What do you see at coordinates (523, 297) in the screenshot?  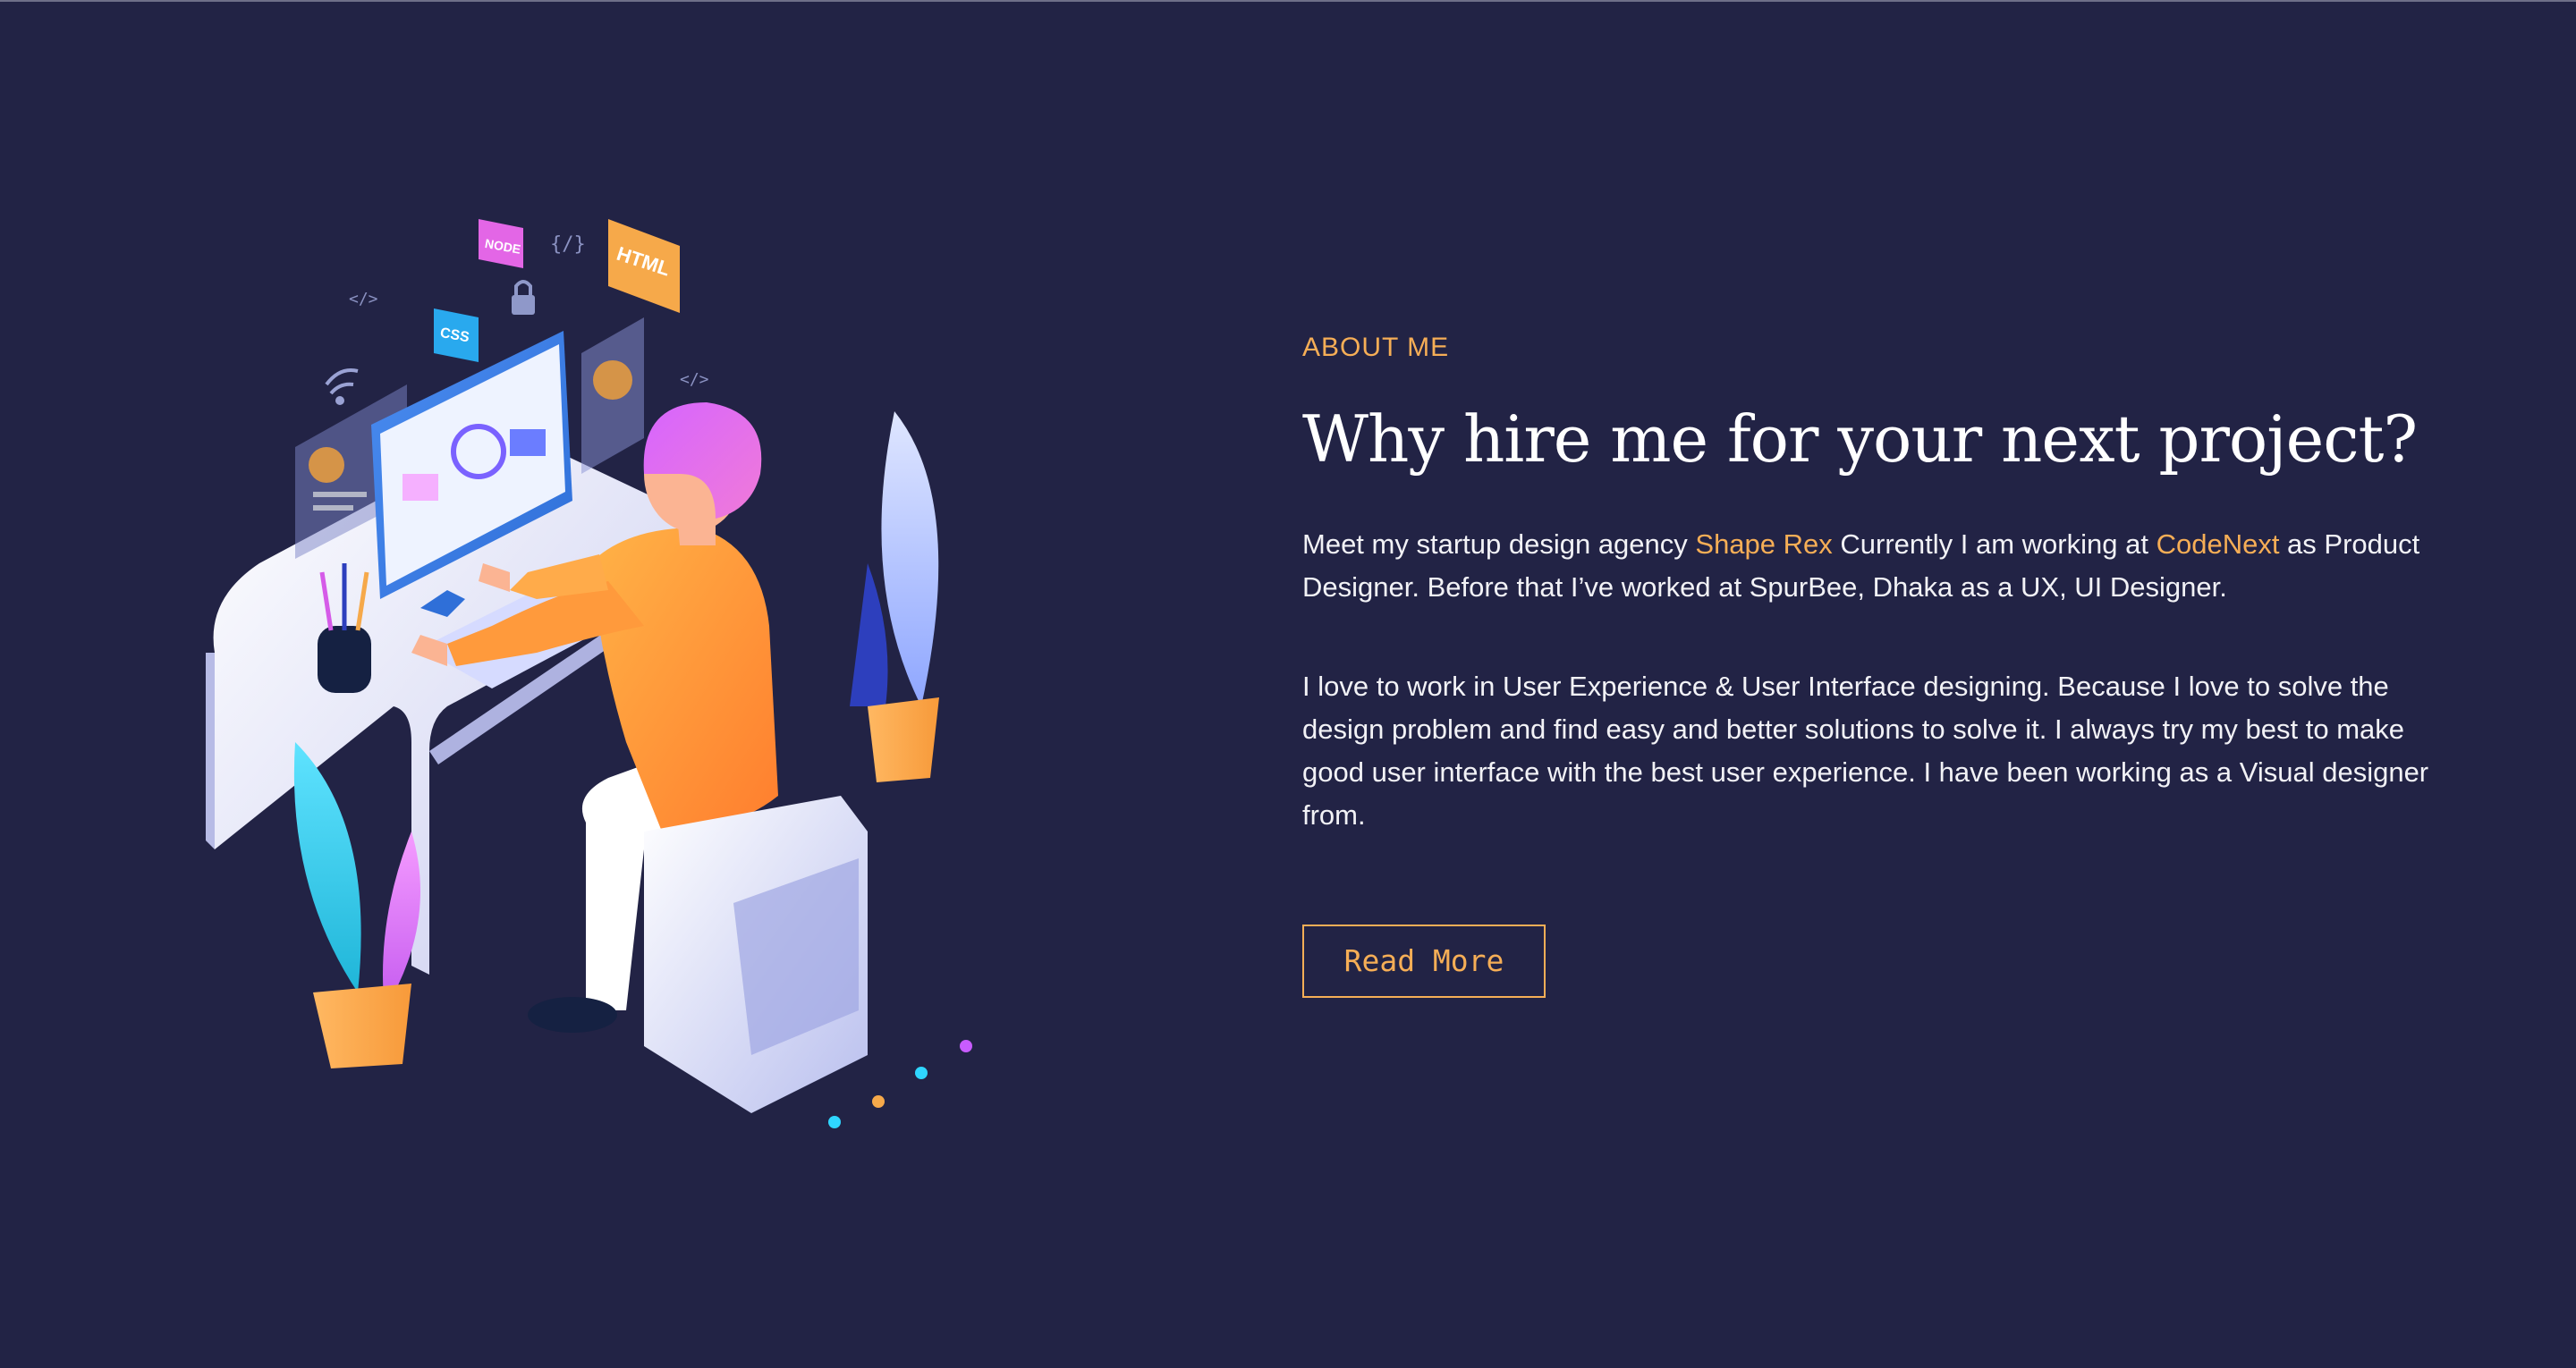 I see `lock-icon` at bounding box center [523, 297].